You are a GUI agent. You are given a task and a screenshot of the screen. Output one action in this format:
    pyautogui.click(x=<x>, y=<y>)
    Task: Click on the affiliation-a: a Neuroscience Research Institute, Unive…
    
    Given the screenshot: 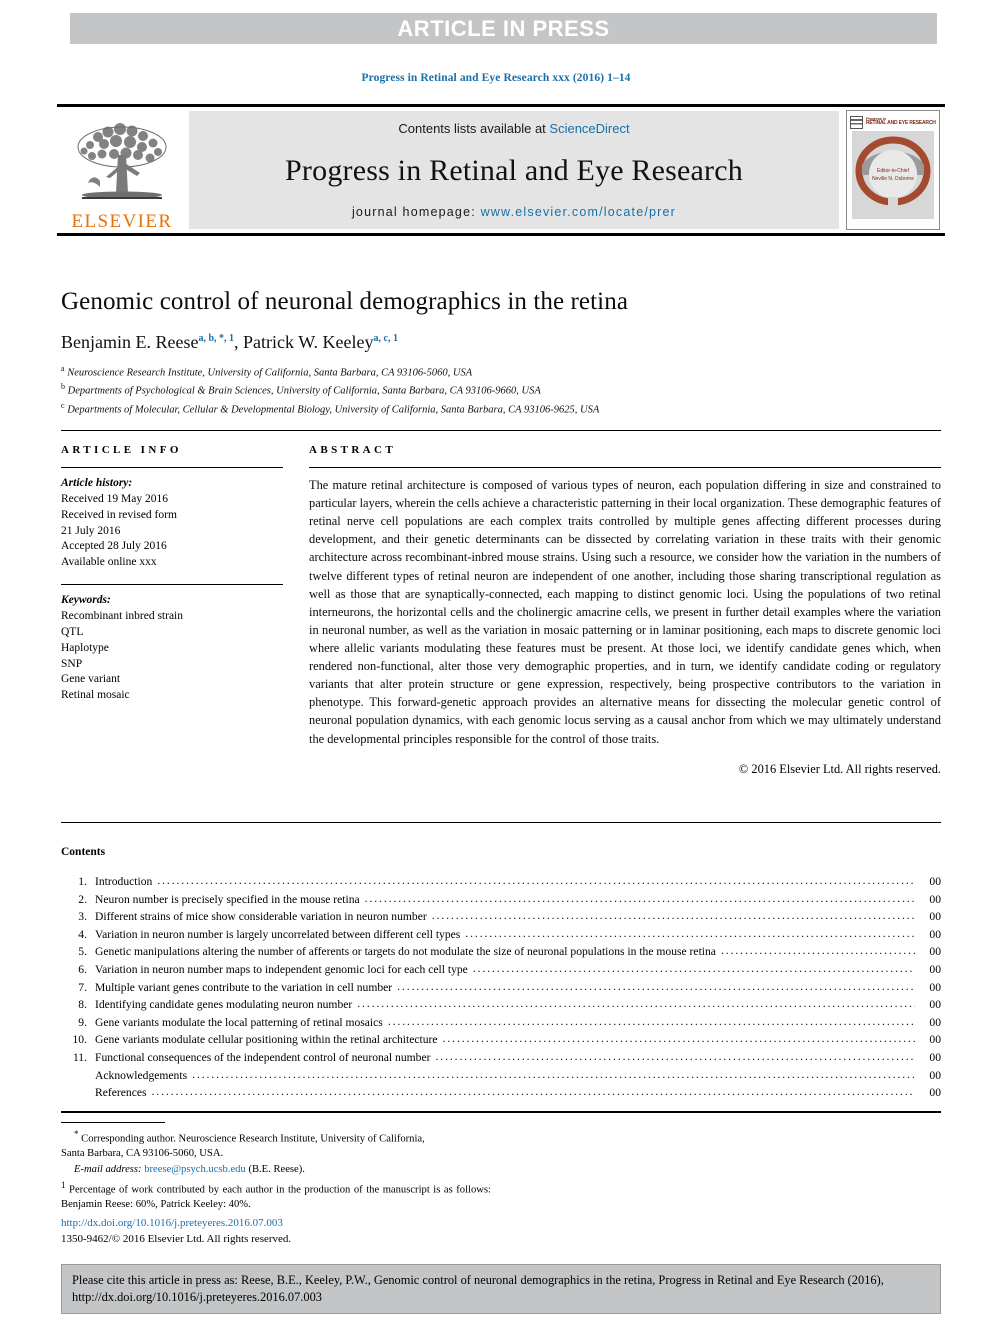 What is the action you would take?
    pyautogui.click(x=501, y=372)
    